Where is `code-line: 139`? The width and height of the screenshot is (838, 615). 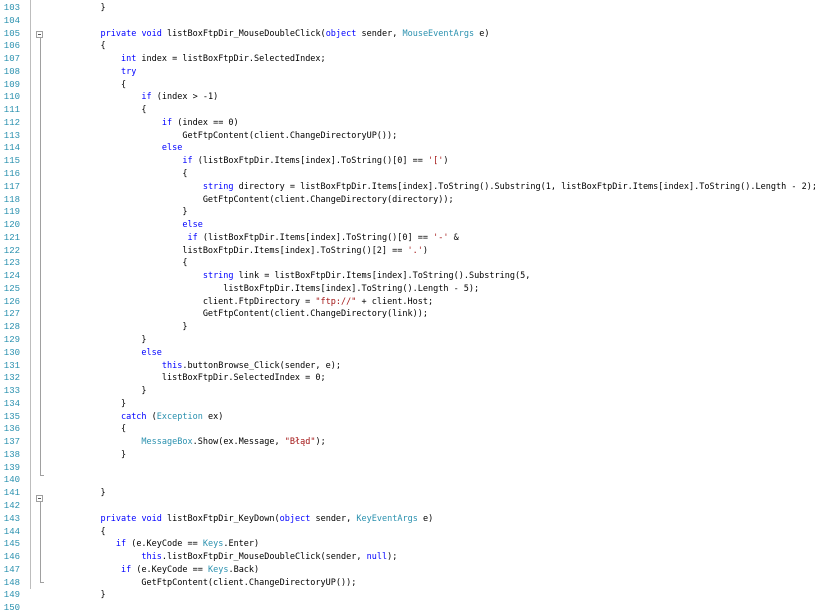 code-line: 139 is located at coordinates (419, 468).